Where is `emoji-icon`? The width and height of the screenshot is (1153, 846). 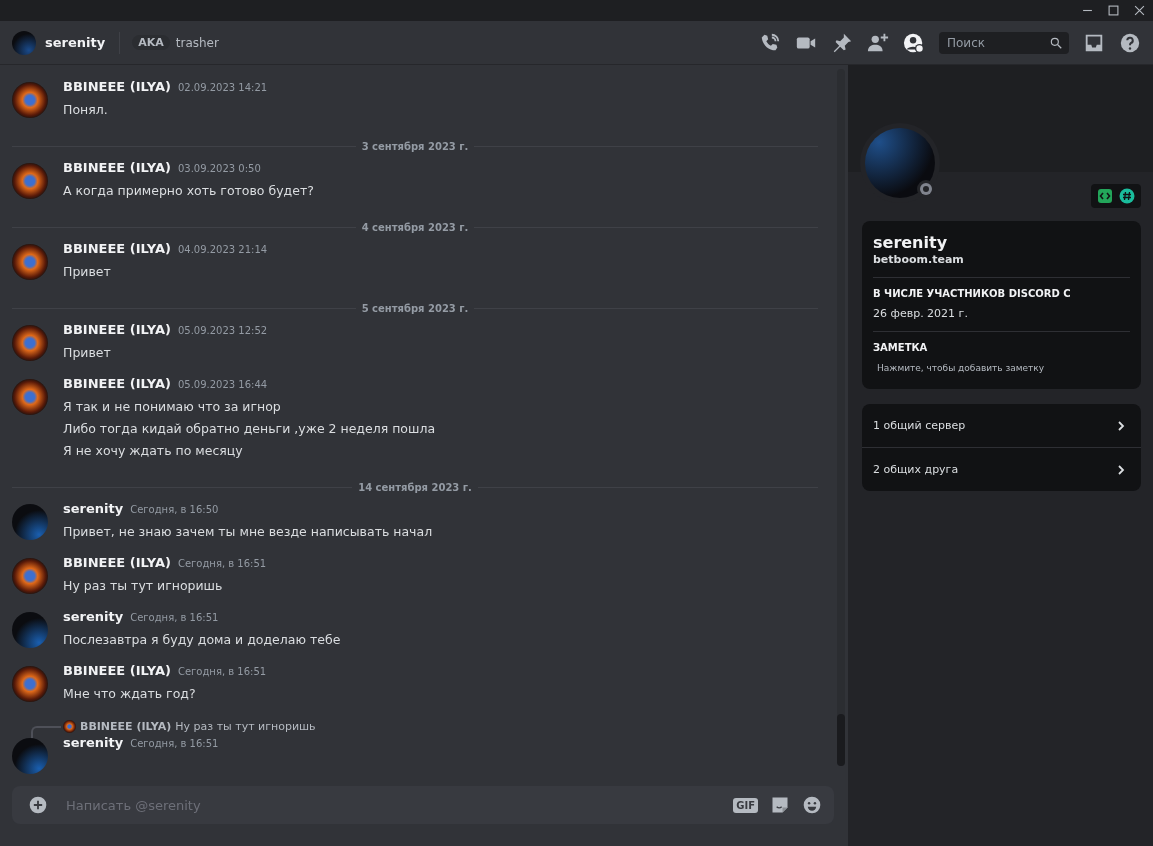 emoji-icon is located at coordinates (812, 805).